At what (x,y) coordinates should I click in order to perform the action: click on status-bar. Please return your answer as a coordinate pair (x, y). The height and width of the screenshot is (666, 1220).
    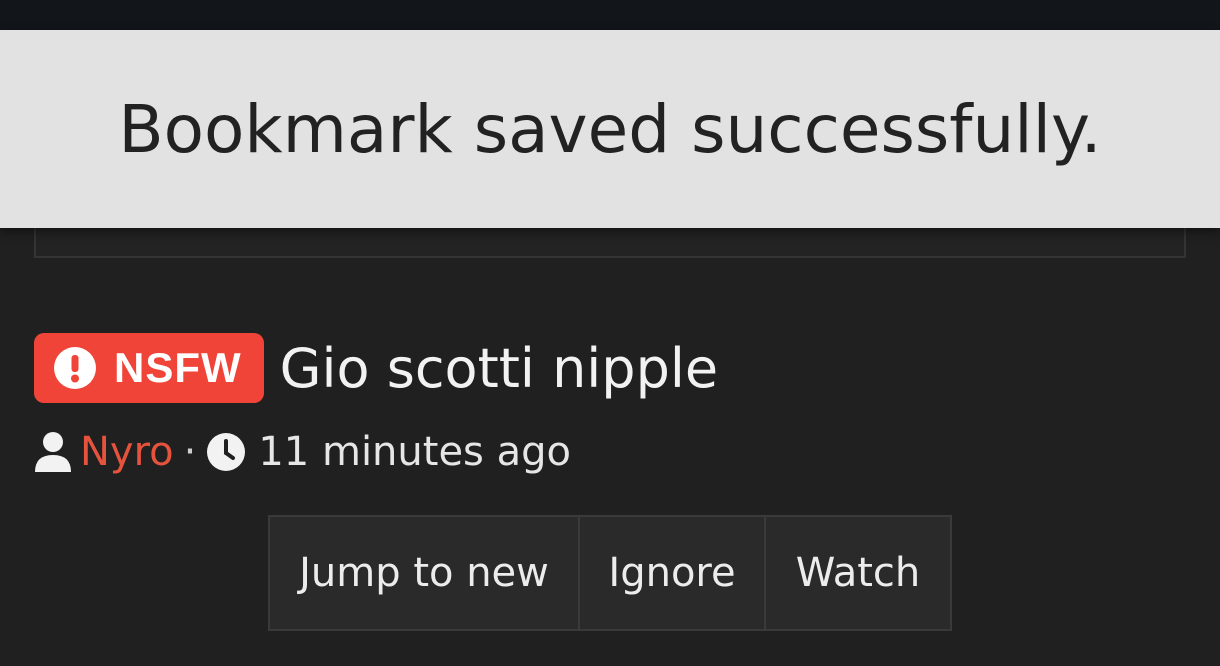
    Looking at the image, I should click on (610, 15).